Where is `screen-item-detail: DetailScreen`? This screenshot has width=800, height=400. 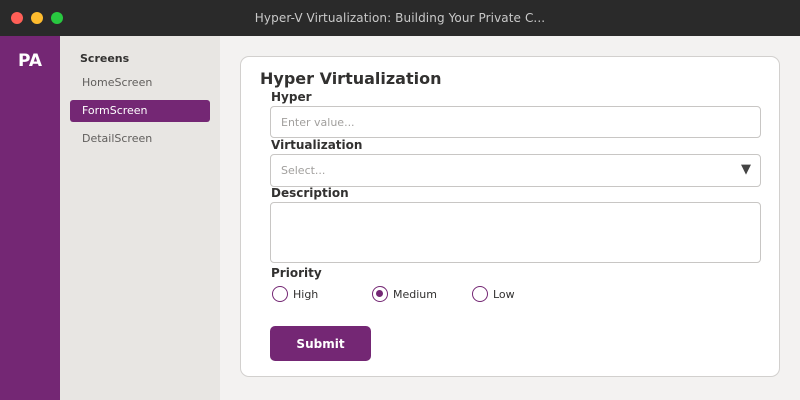 screen-item-detail: DetailScreen is located at coordinates (140, 139).